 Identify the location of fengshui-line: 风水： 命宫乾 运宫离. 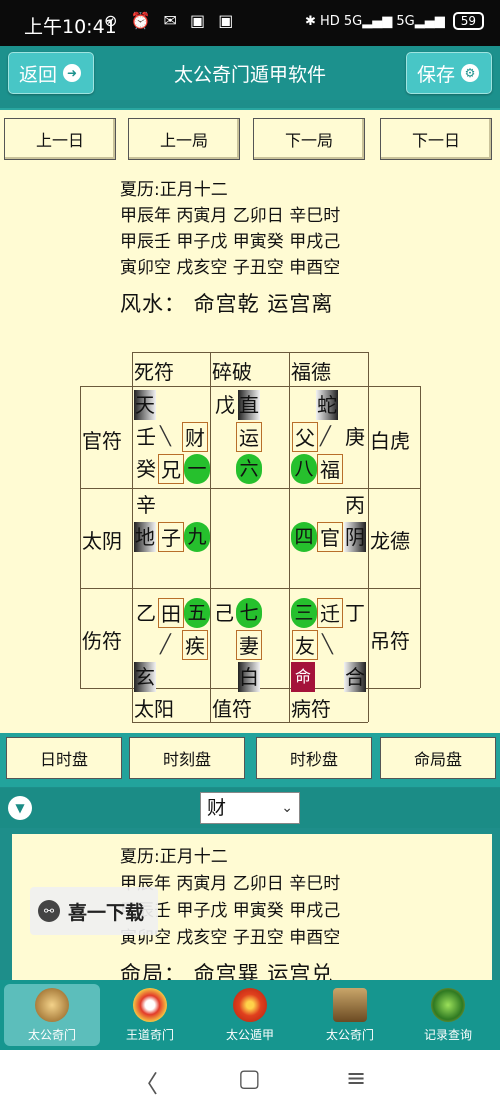
(227, 304).